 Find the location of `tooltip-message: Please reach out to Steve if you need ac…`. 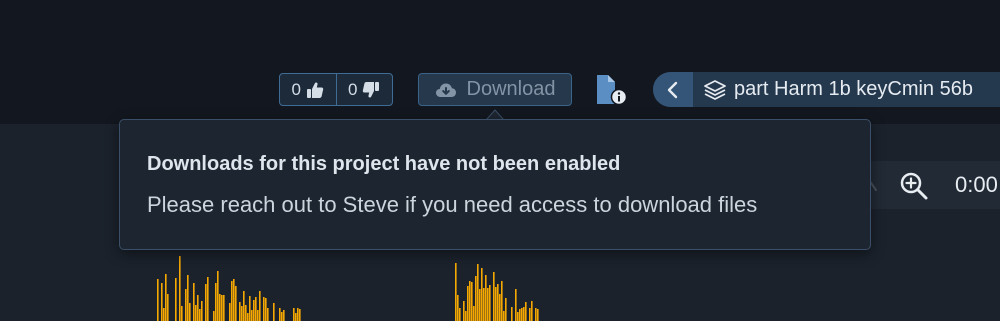

tooltip-message: Please reach out to Steve if you need ac… is located at coordinates (452, 204).